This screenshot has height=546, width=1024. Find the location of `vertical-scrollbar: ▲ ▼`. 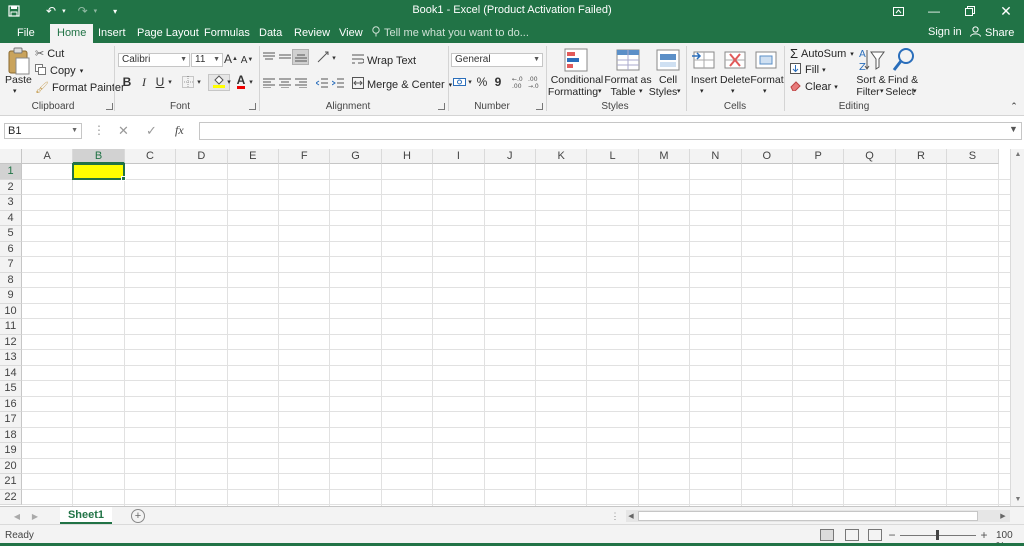

vertical-scrollbar: ▲ ▼ is located at coordinates (1017, 327).